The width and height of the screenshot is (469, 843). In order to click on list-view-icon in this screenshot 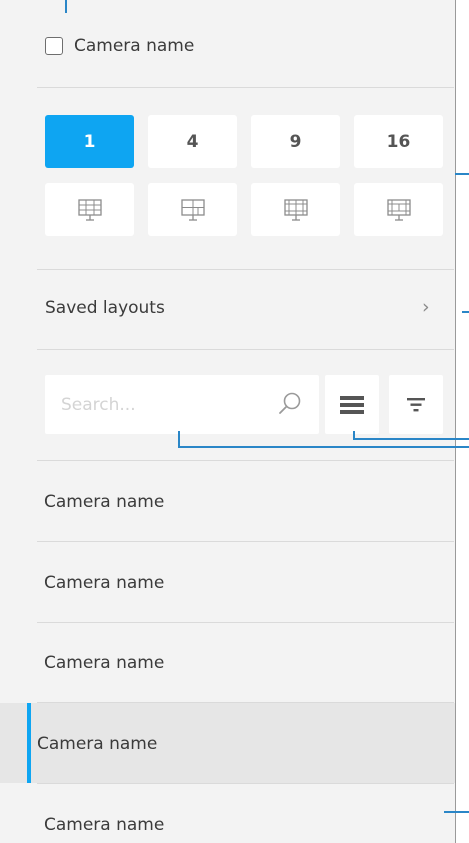, I will do `click(352, 404)`.